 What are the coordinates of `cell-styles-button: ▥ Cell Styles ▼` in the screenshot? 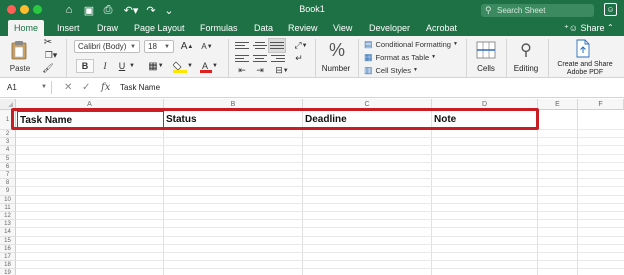 It's located at (414, 70).